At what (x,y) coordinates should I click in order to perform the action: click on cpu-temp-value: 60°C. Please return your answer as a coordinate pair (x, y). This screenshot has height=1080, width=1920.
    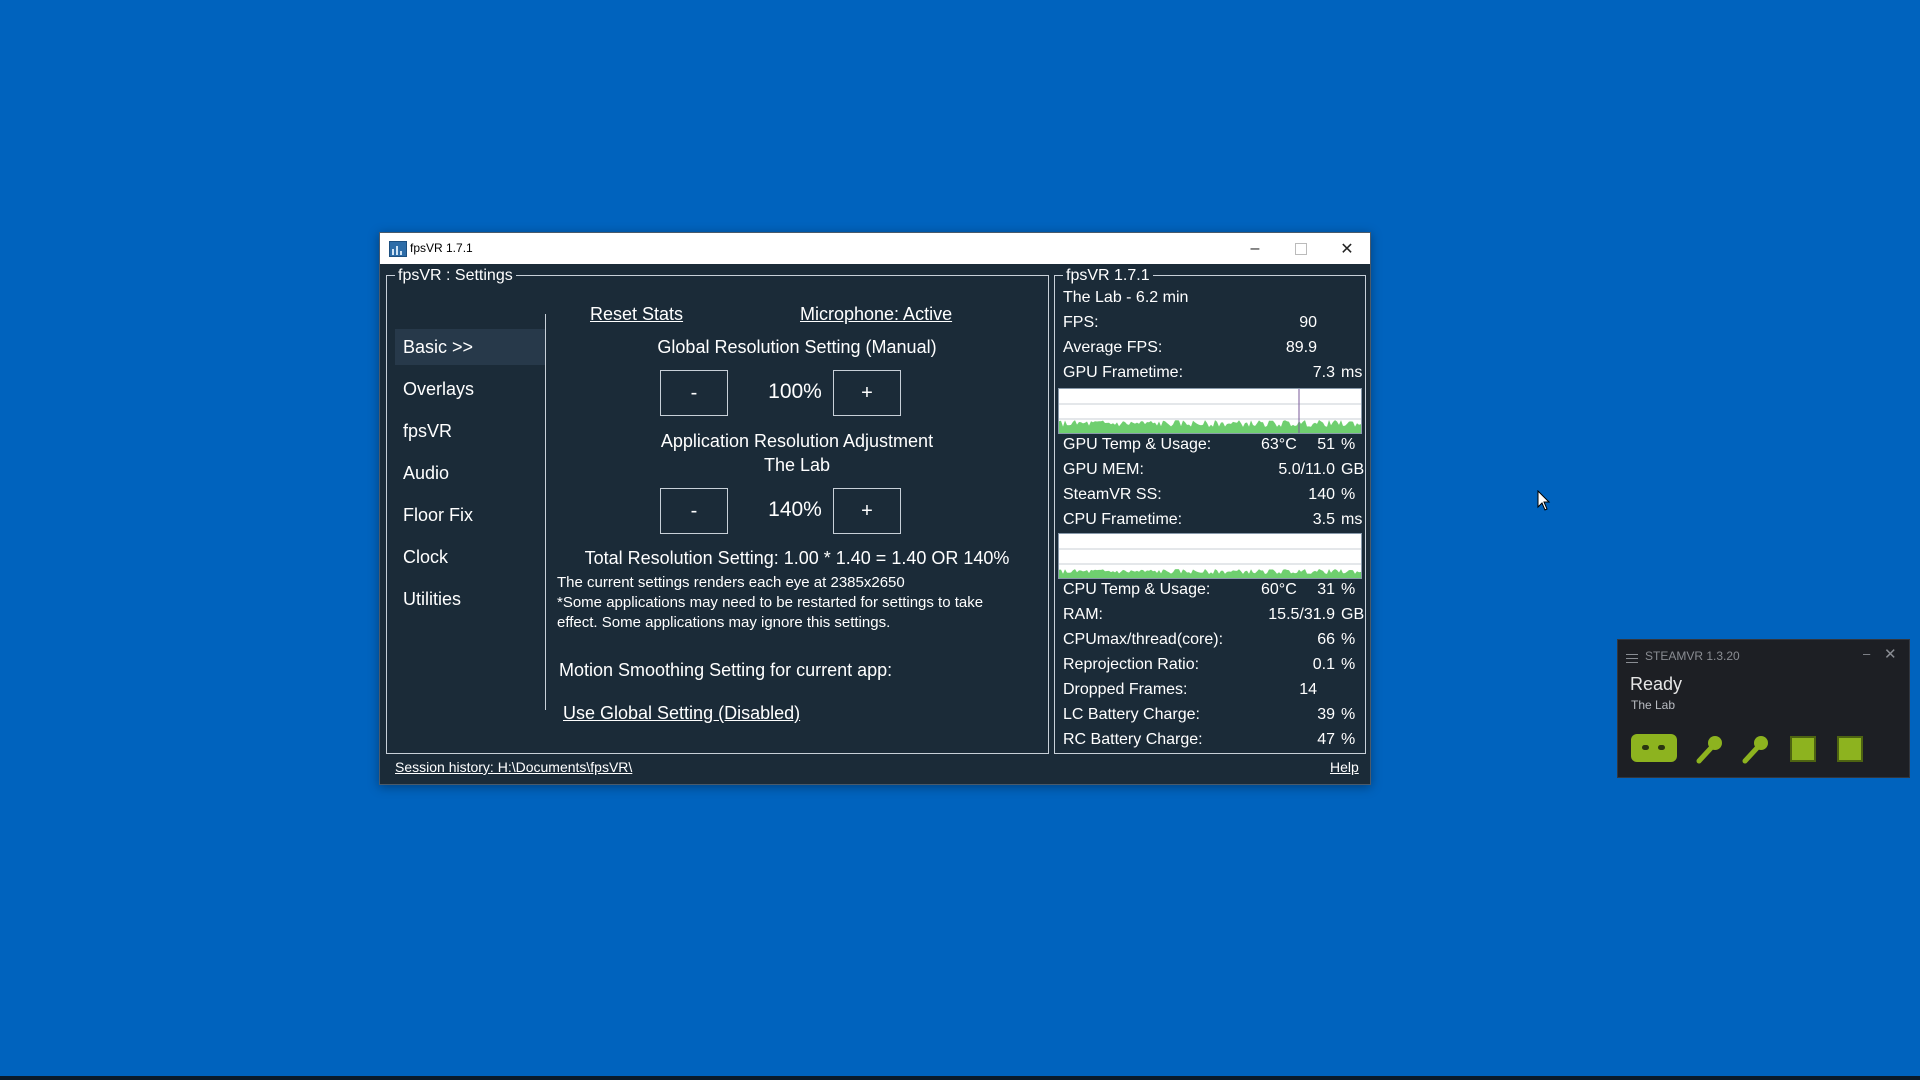
    Looking at the image, I should click on (1279, 589).